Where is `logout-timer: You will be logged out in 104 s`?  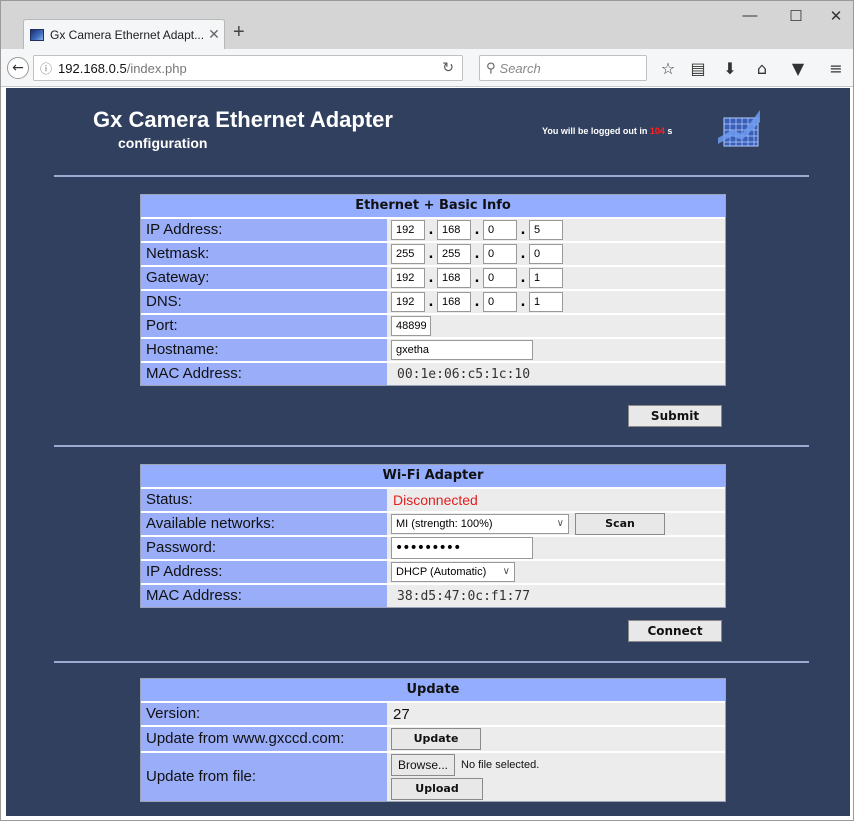
logout-timer: You will be logged out in 104 s is located at coordinates (607, 131).